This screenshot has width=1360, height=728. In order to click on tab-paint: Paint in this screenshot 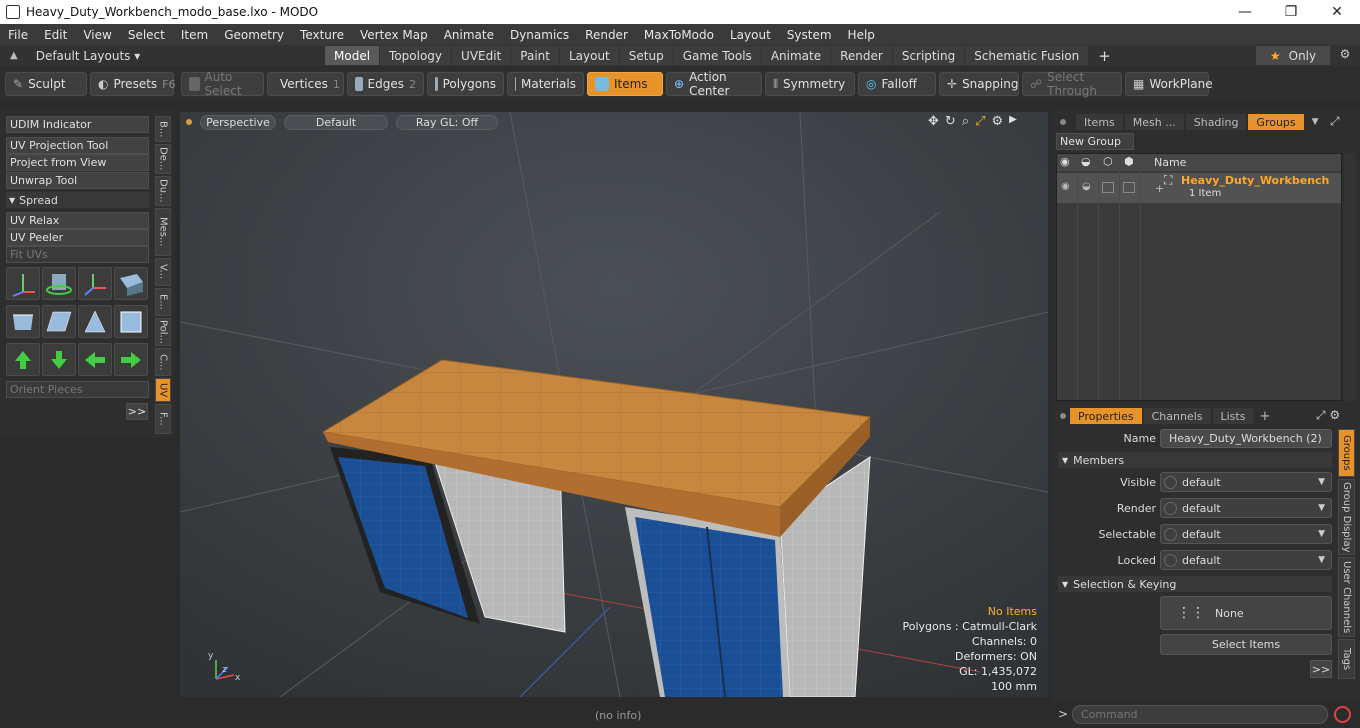, I will do `click(535, 55)`.